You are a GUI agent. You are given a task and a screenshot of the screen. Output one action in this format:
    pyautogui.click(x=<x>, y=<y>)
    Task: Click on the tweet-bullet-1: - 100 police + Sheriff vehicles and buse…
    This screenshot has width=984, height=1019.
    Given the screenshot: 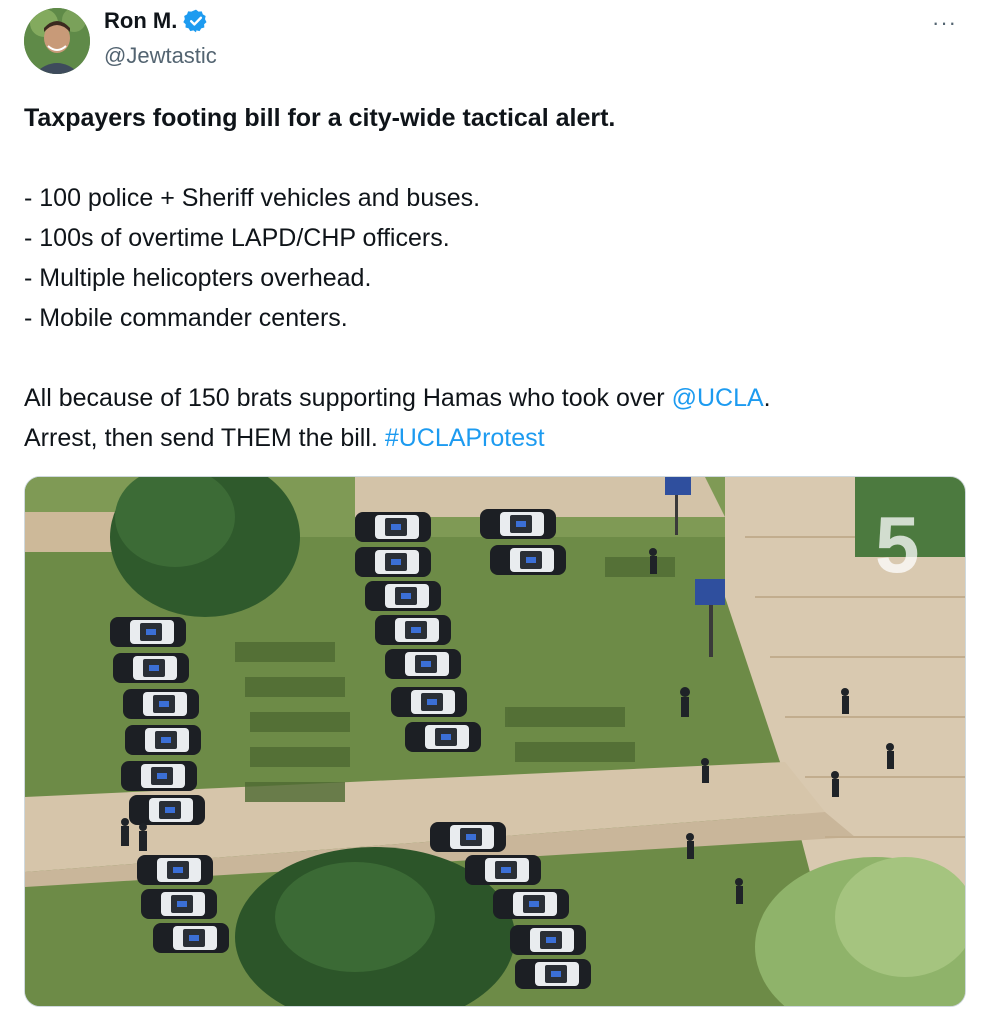 What is the action you would take?
    pyautogui.click(x=252, y=198)
    